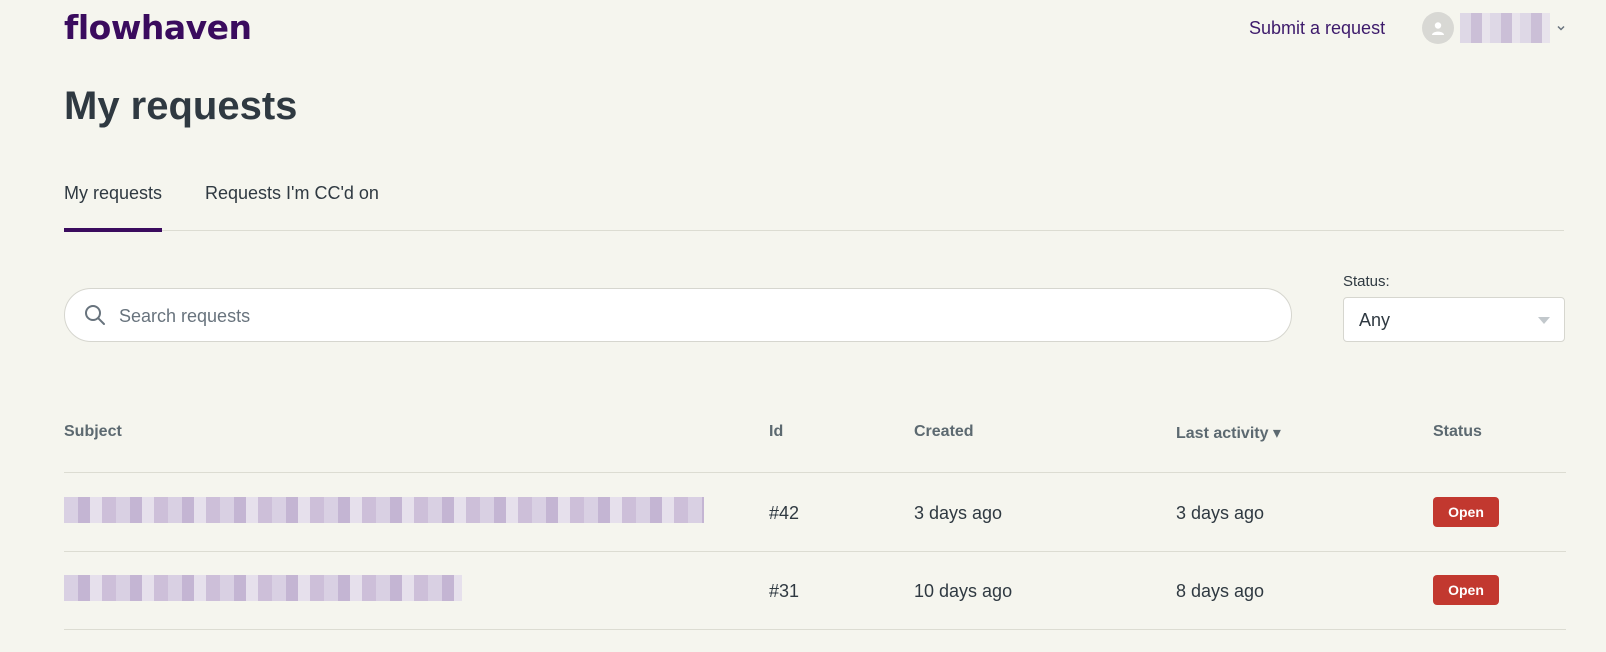  Describe the element at coordinates (784, 591) in the screenshot. I see `request-id: #31` at that location.